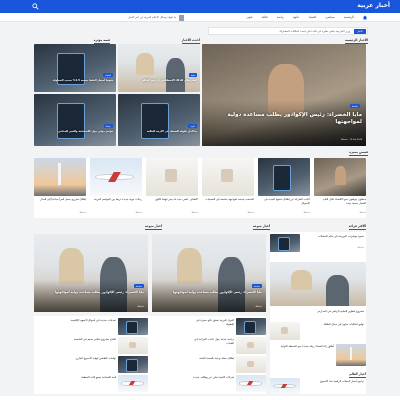 The width and height of the screenshot is (400, 400). Describe the element at coordinates (249, 17) in the screenshot. I see `nav-item: فنون` at that location.